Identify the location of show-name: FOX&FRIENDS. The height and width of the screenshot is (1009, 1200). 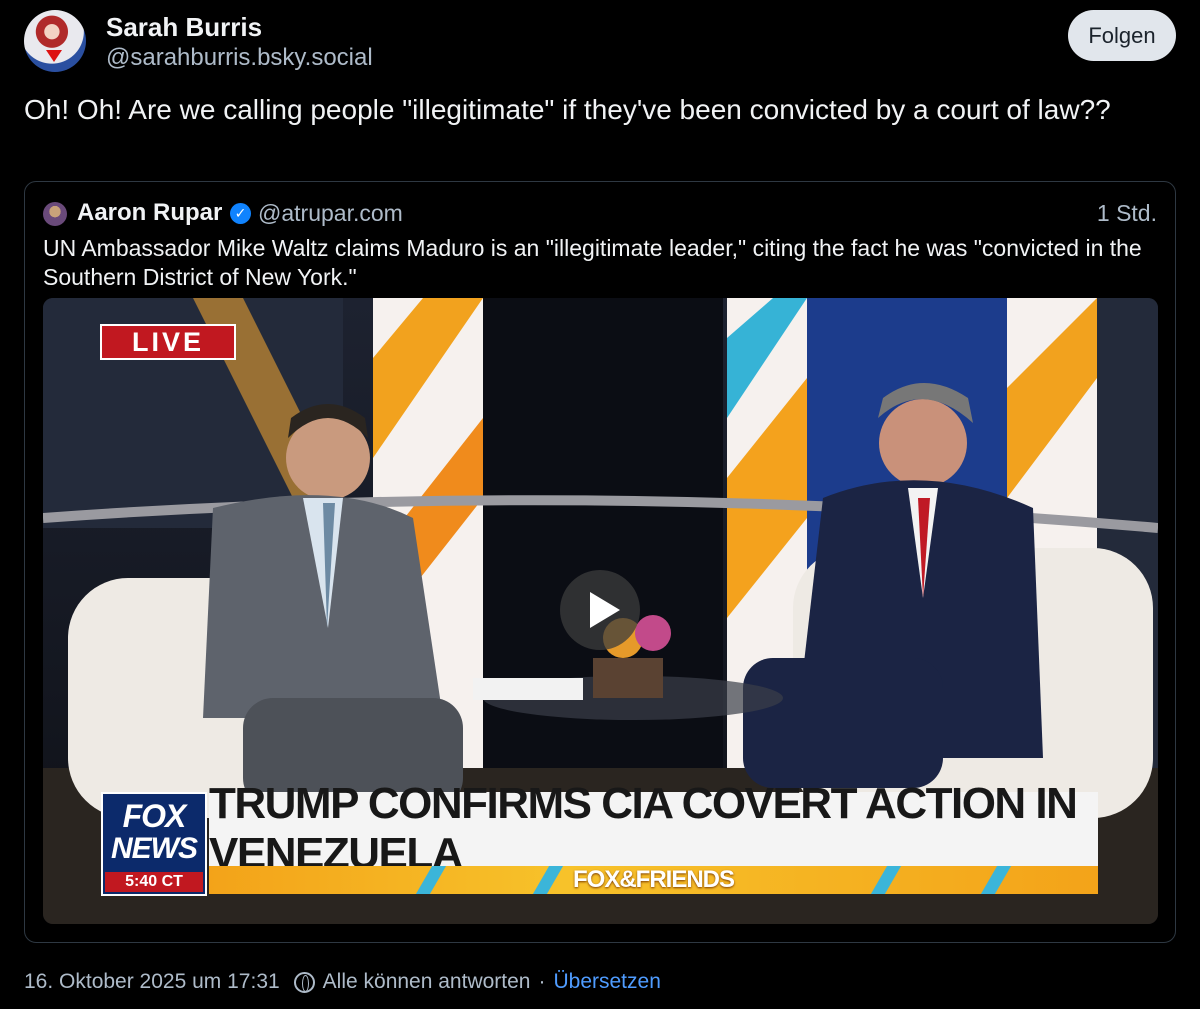
(653, 879).